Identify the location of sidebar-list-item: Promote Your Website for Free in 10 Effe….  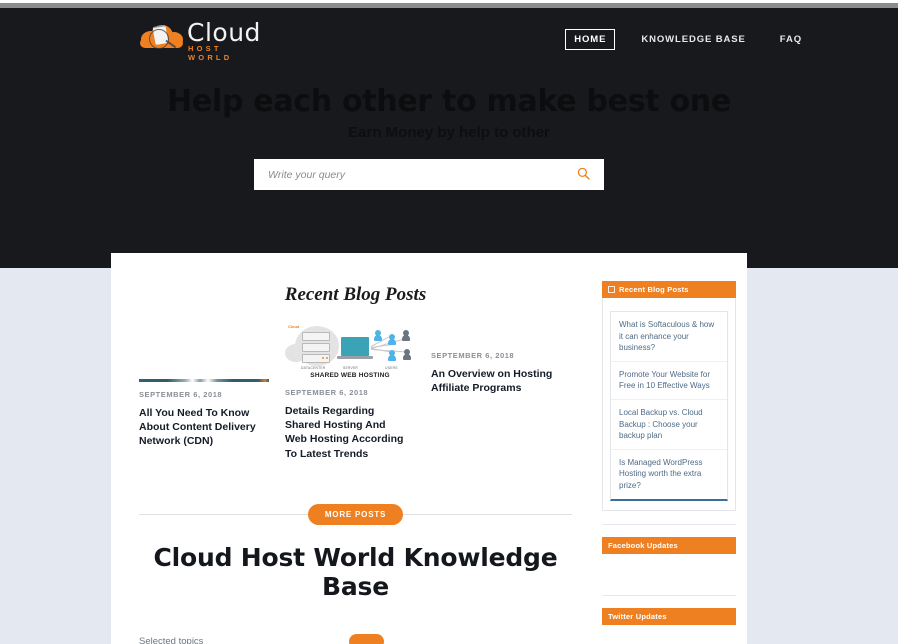
(669, 381).